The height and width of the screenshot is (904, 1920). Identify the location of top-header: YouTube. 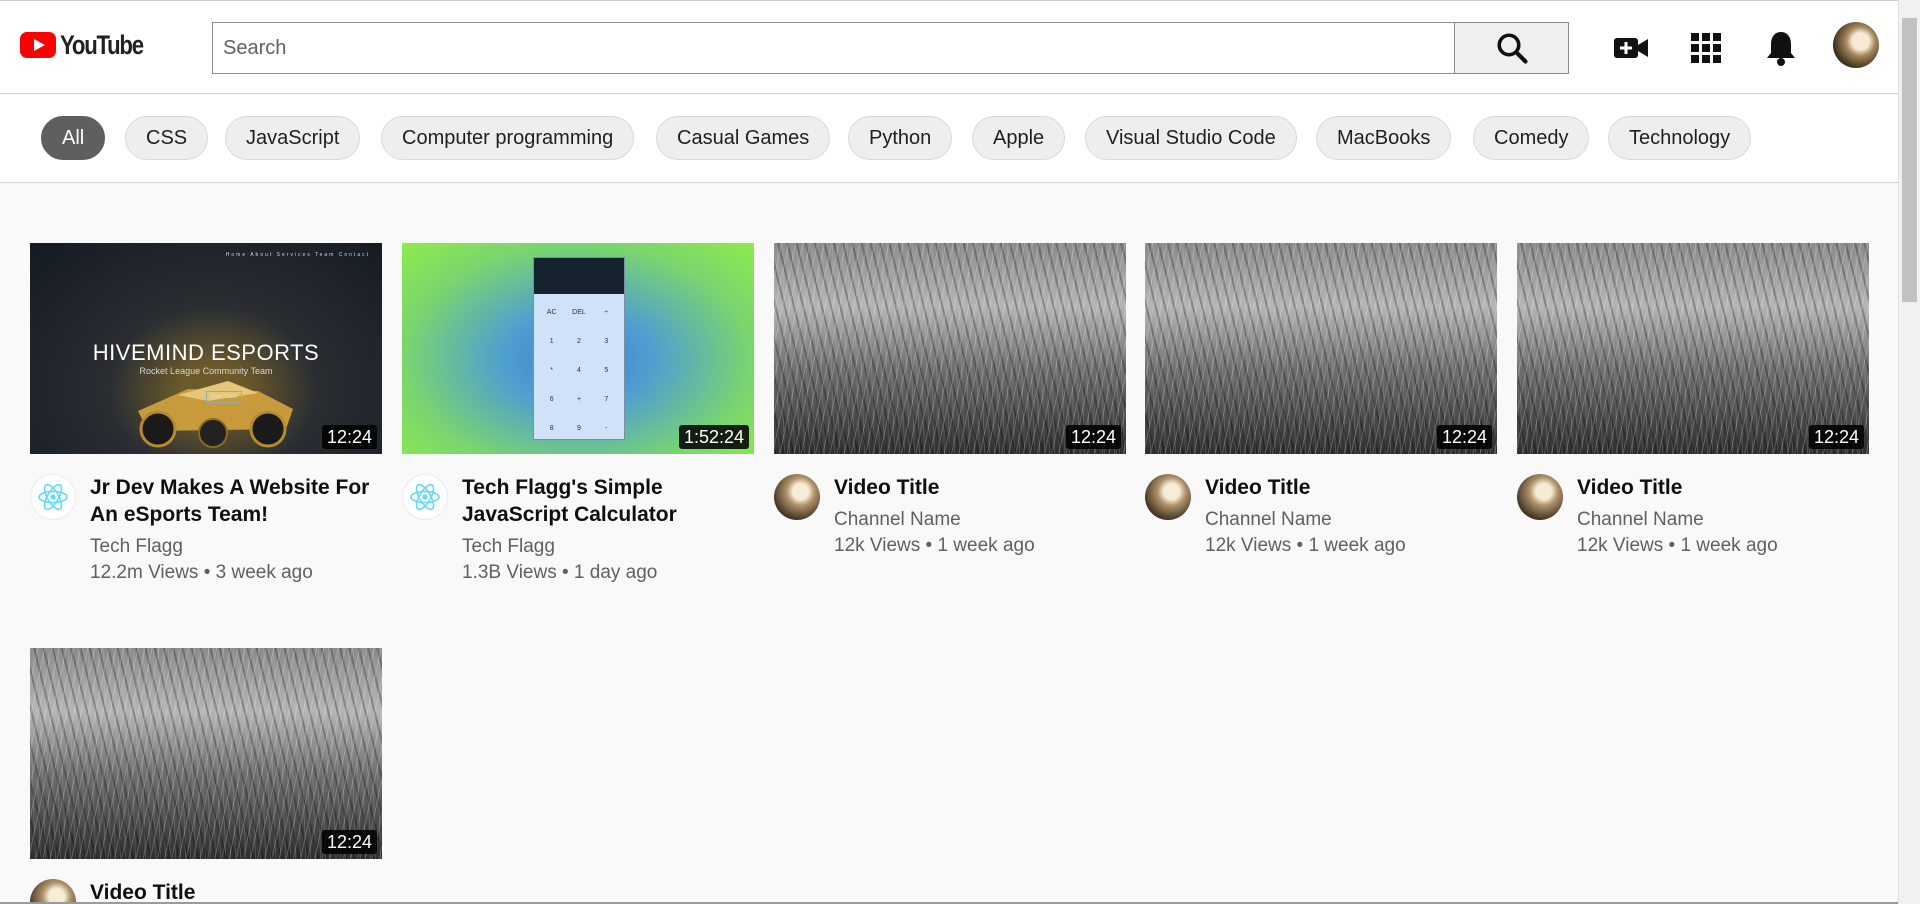
(949, 47).